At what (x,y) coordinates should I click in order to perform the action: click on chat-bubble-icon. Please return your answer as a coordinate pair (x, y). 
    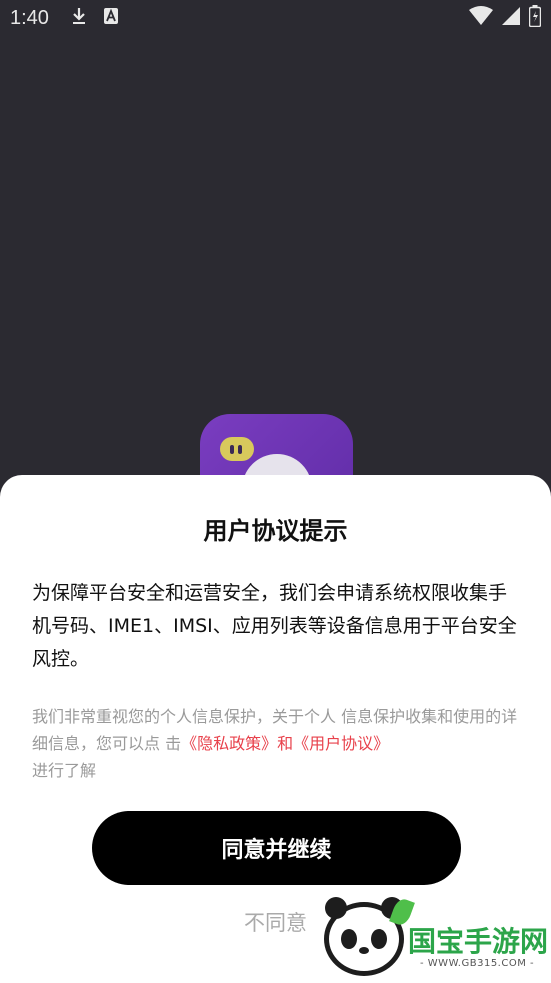
    Looking at the image, I should click on (237, 449).